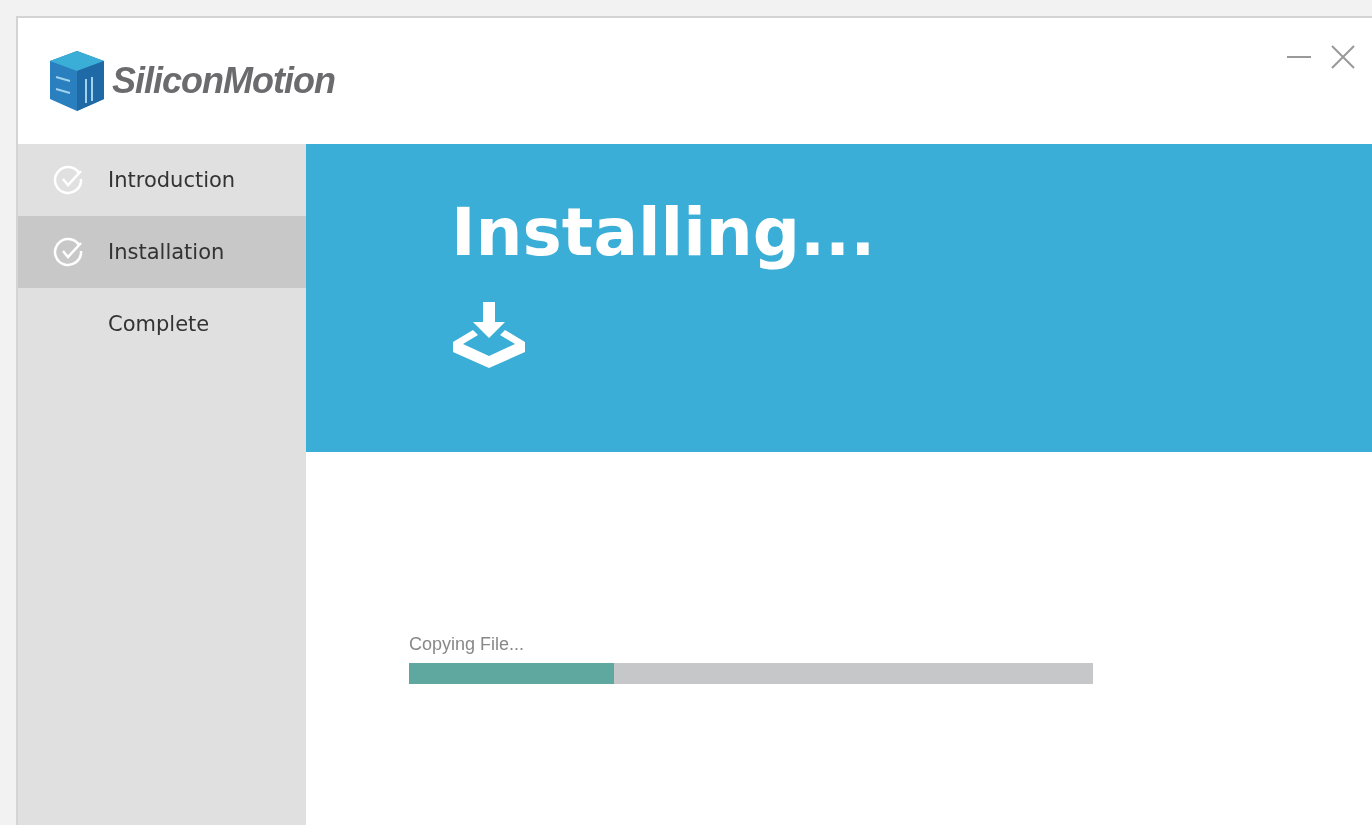 Image resolution: width=1372 pixels, height=825 pixels. Describe the element at coordinates (489, 335) in the screenshot. I see `download-tray-icon` at that location.